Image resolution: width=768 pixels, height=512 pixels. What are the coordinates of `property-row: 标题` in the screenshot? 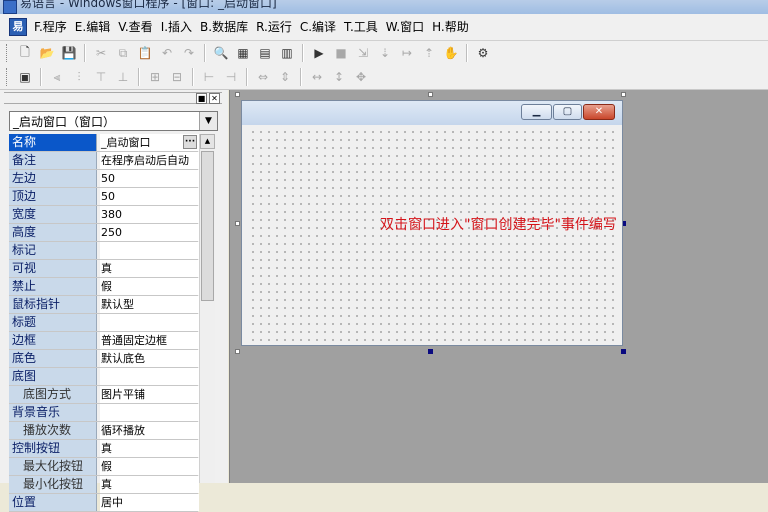 It's located at (104, 323).